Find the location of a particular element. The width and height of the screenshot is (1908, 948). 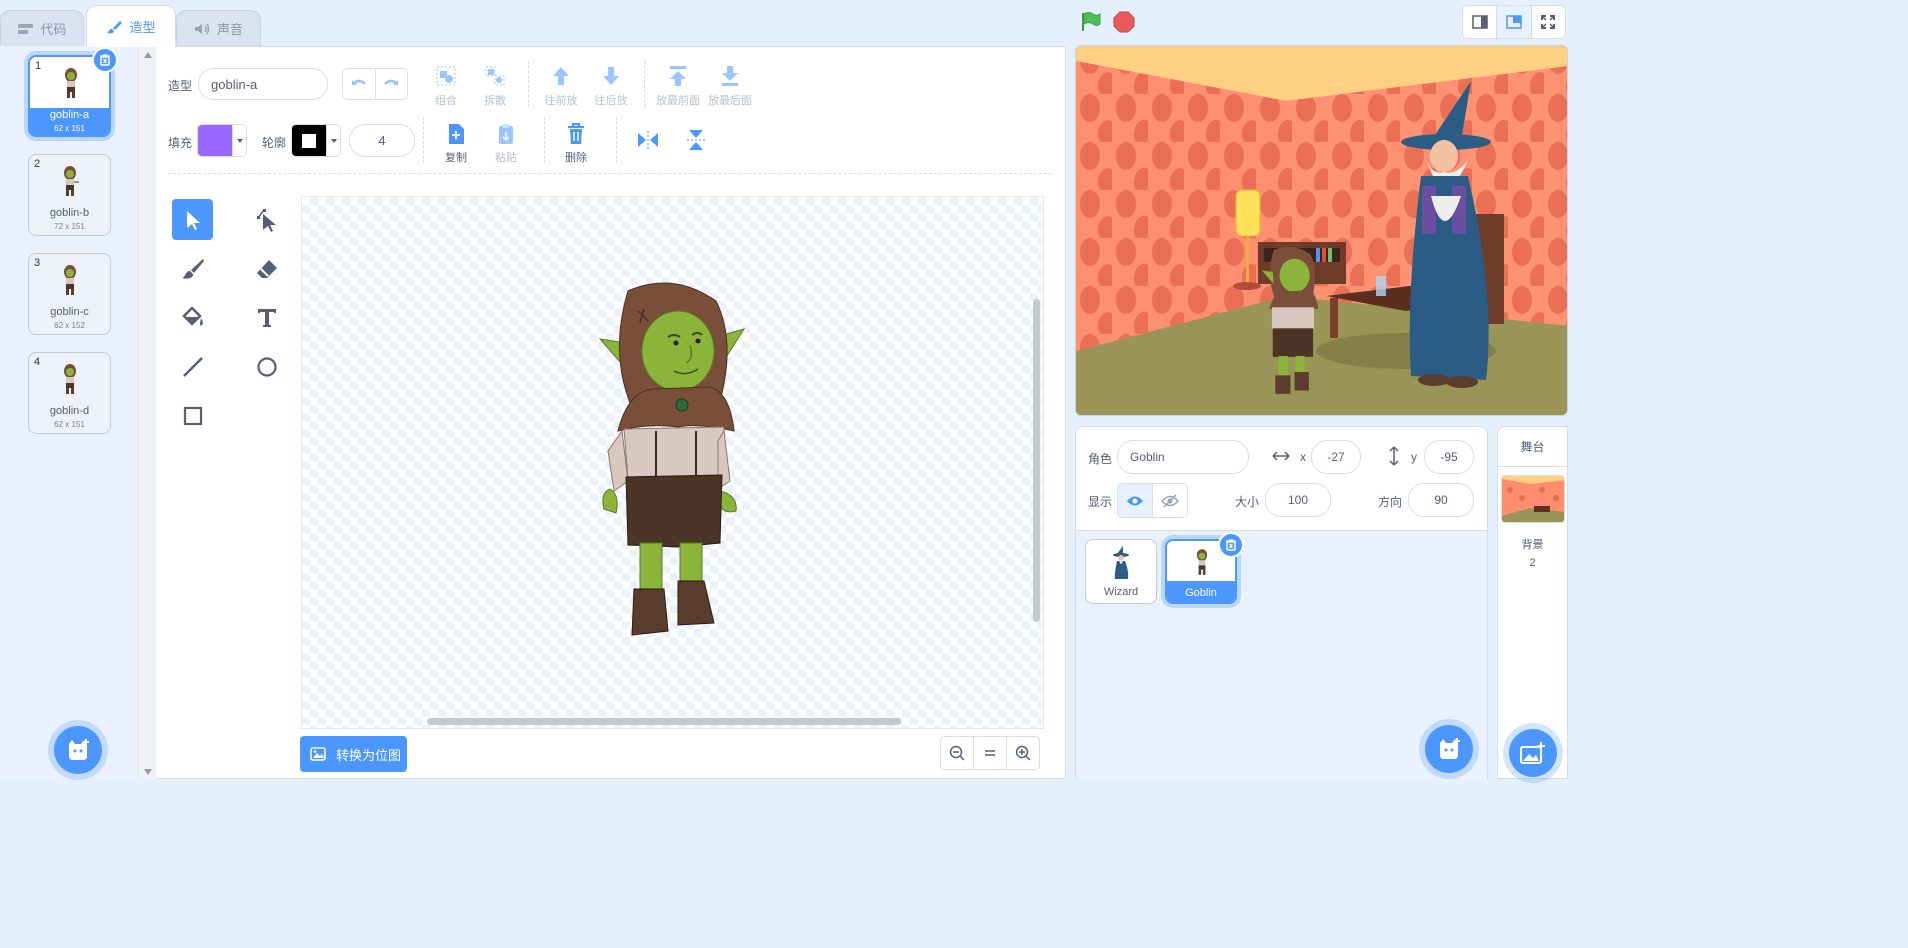

undo-button is located at coordinates (359, 84).